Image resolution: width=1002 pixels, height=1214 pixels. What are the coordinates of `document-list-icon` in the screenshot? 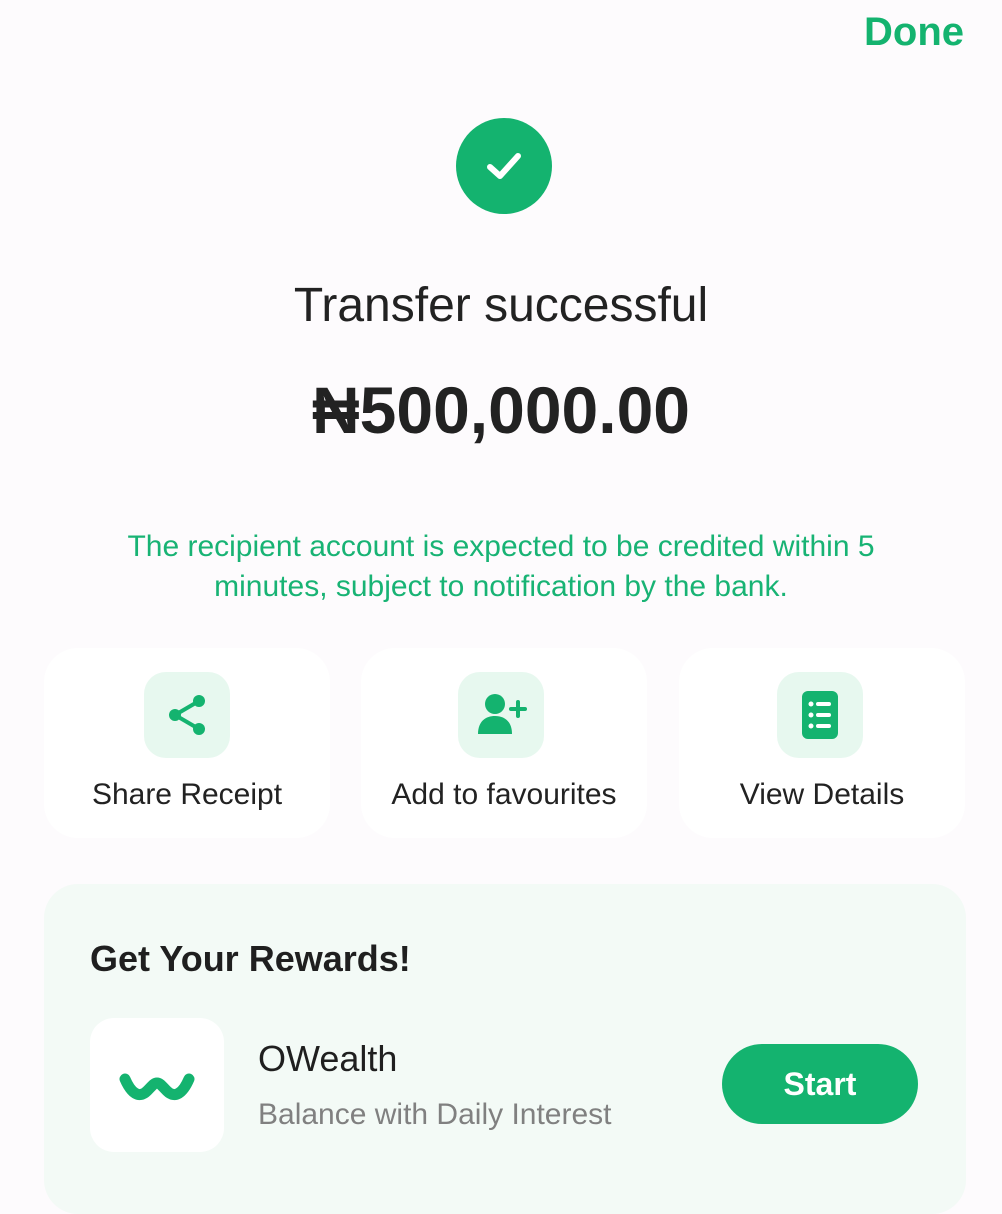 It's located at (820, 715).